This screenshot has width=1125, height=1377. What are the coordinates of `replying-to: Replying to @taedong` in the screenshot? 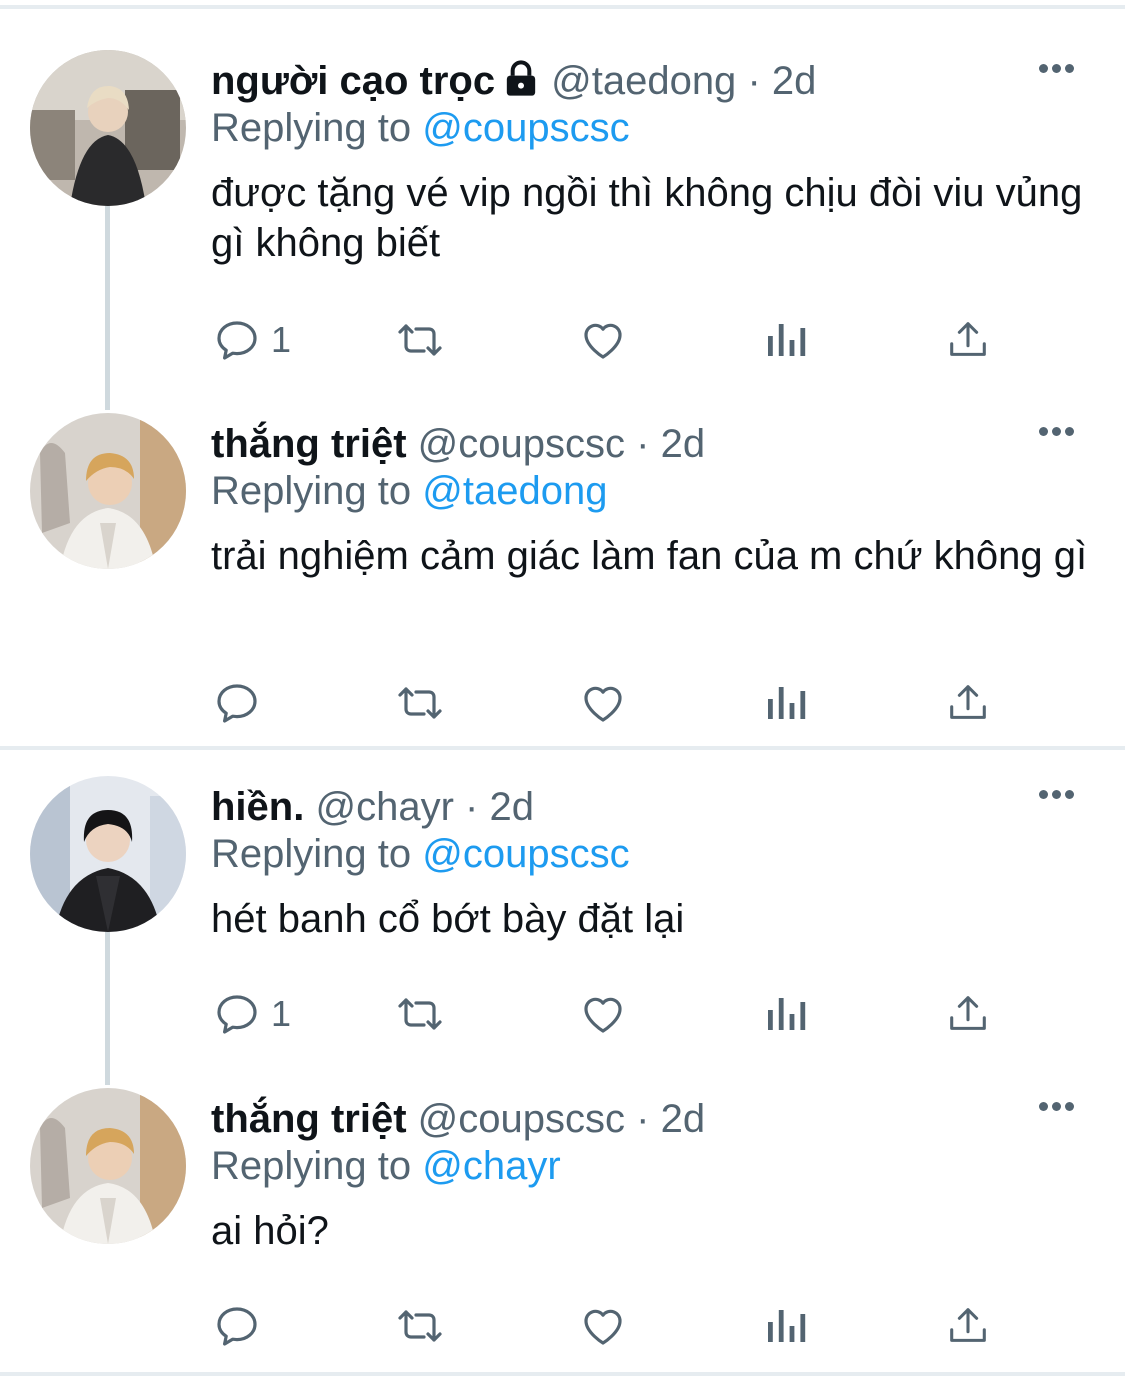 It's located at (409, 491).